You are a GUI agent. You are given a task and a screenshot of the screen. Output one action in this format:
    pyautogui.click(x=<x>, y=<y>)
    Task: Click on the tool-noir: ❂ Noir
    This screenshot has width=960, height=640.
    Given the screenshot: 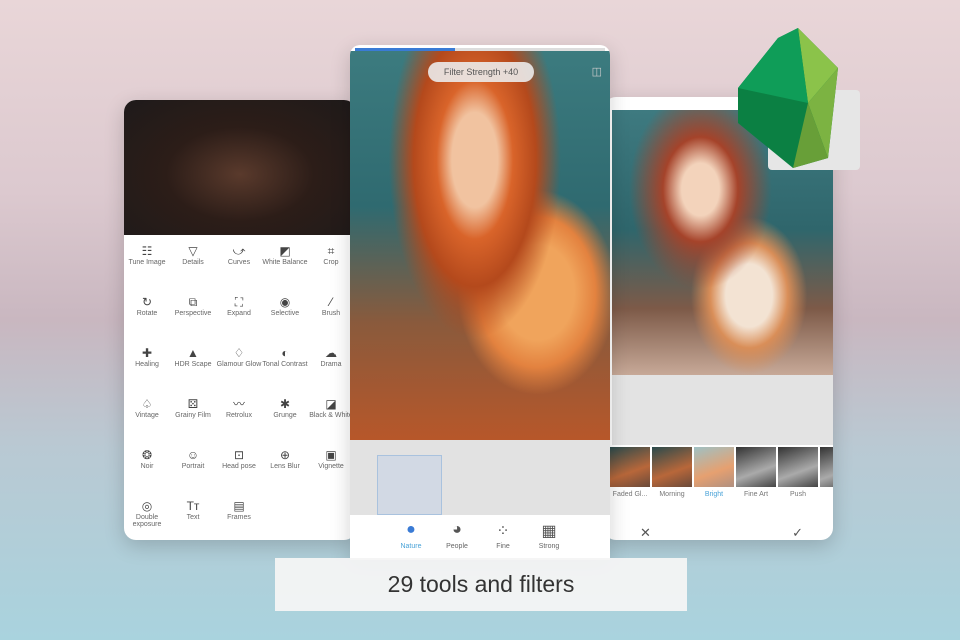 What is the action you would take?
    pyautogui.click(x=147, y=468)
    